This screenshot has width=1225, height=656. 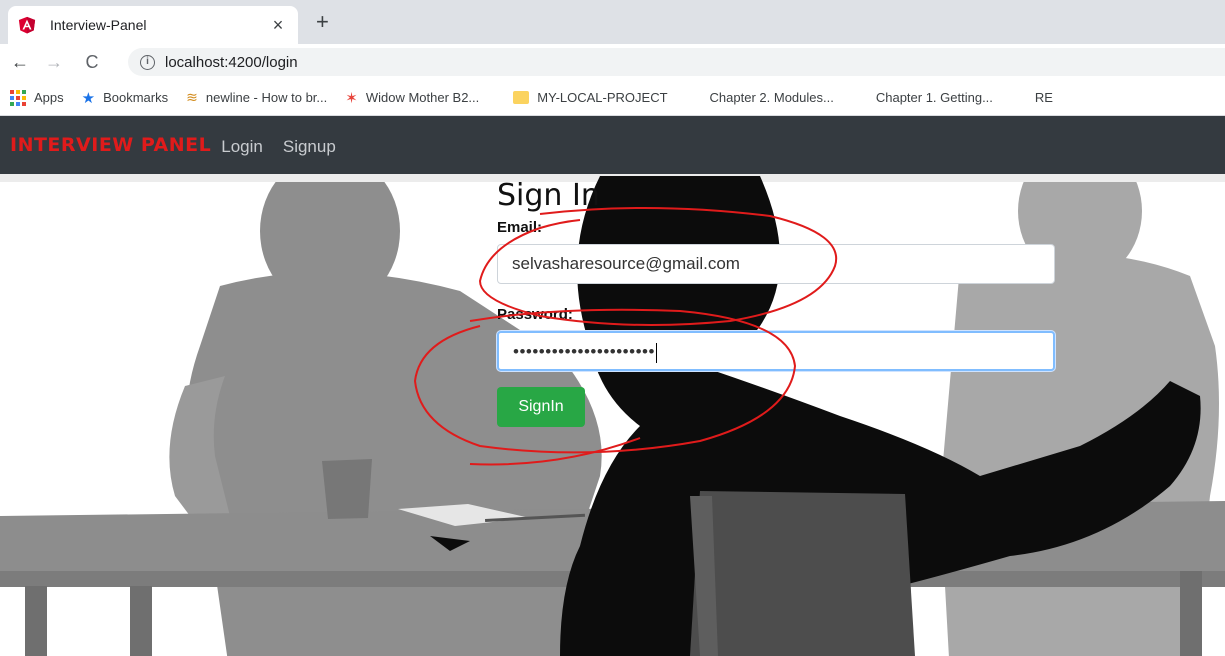 I want to click on nav-link-login: Login, so click(x=242, y=147).